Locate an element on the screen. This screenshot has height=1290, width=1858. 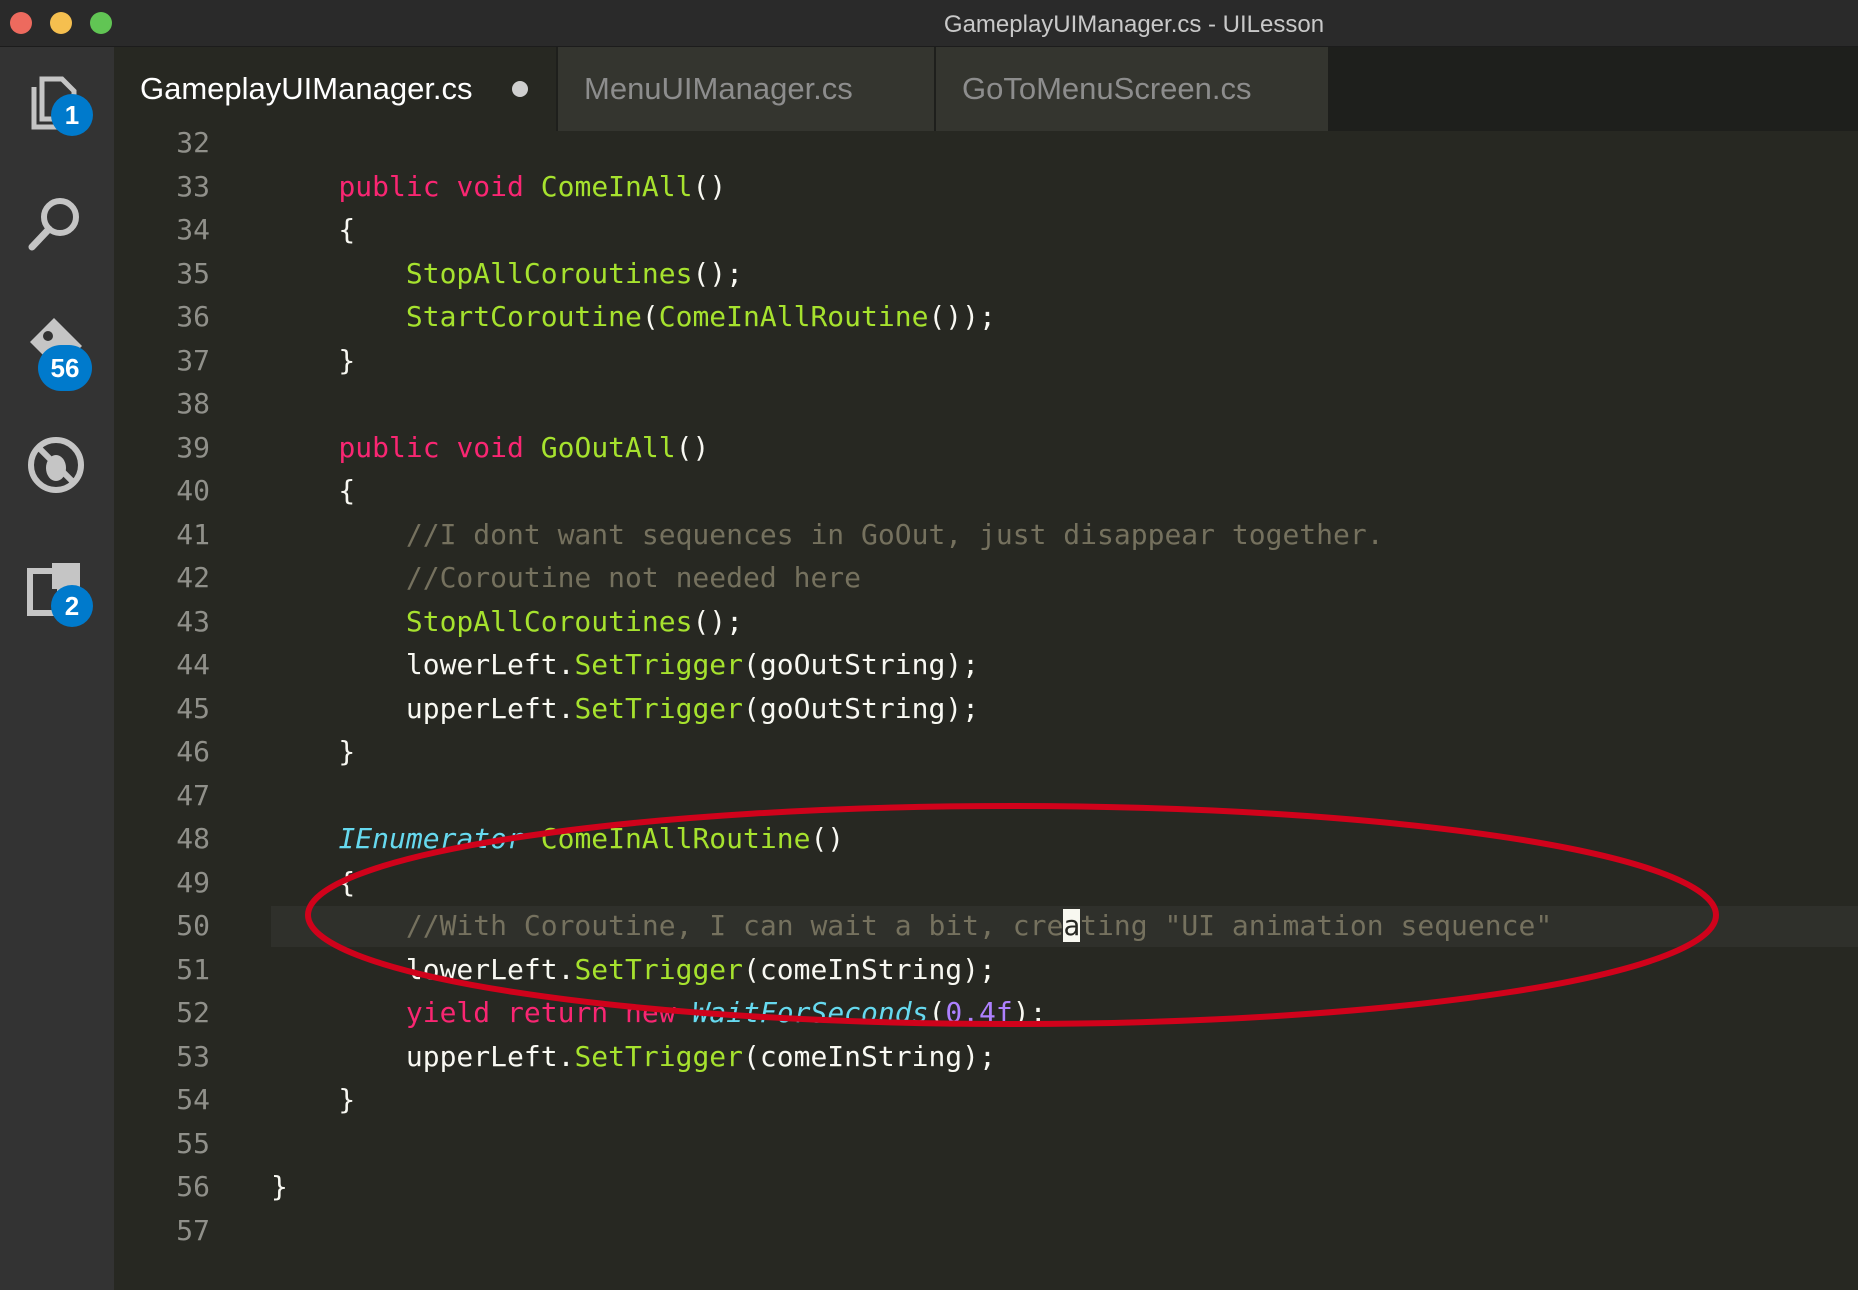
extensions-badge: 2 is located at coordinates (72, 606).